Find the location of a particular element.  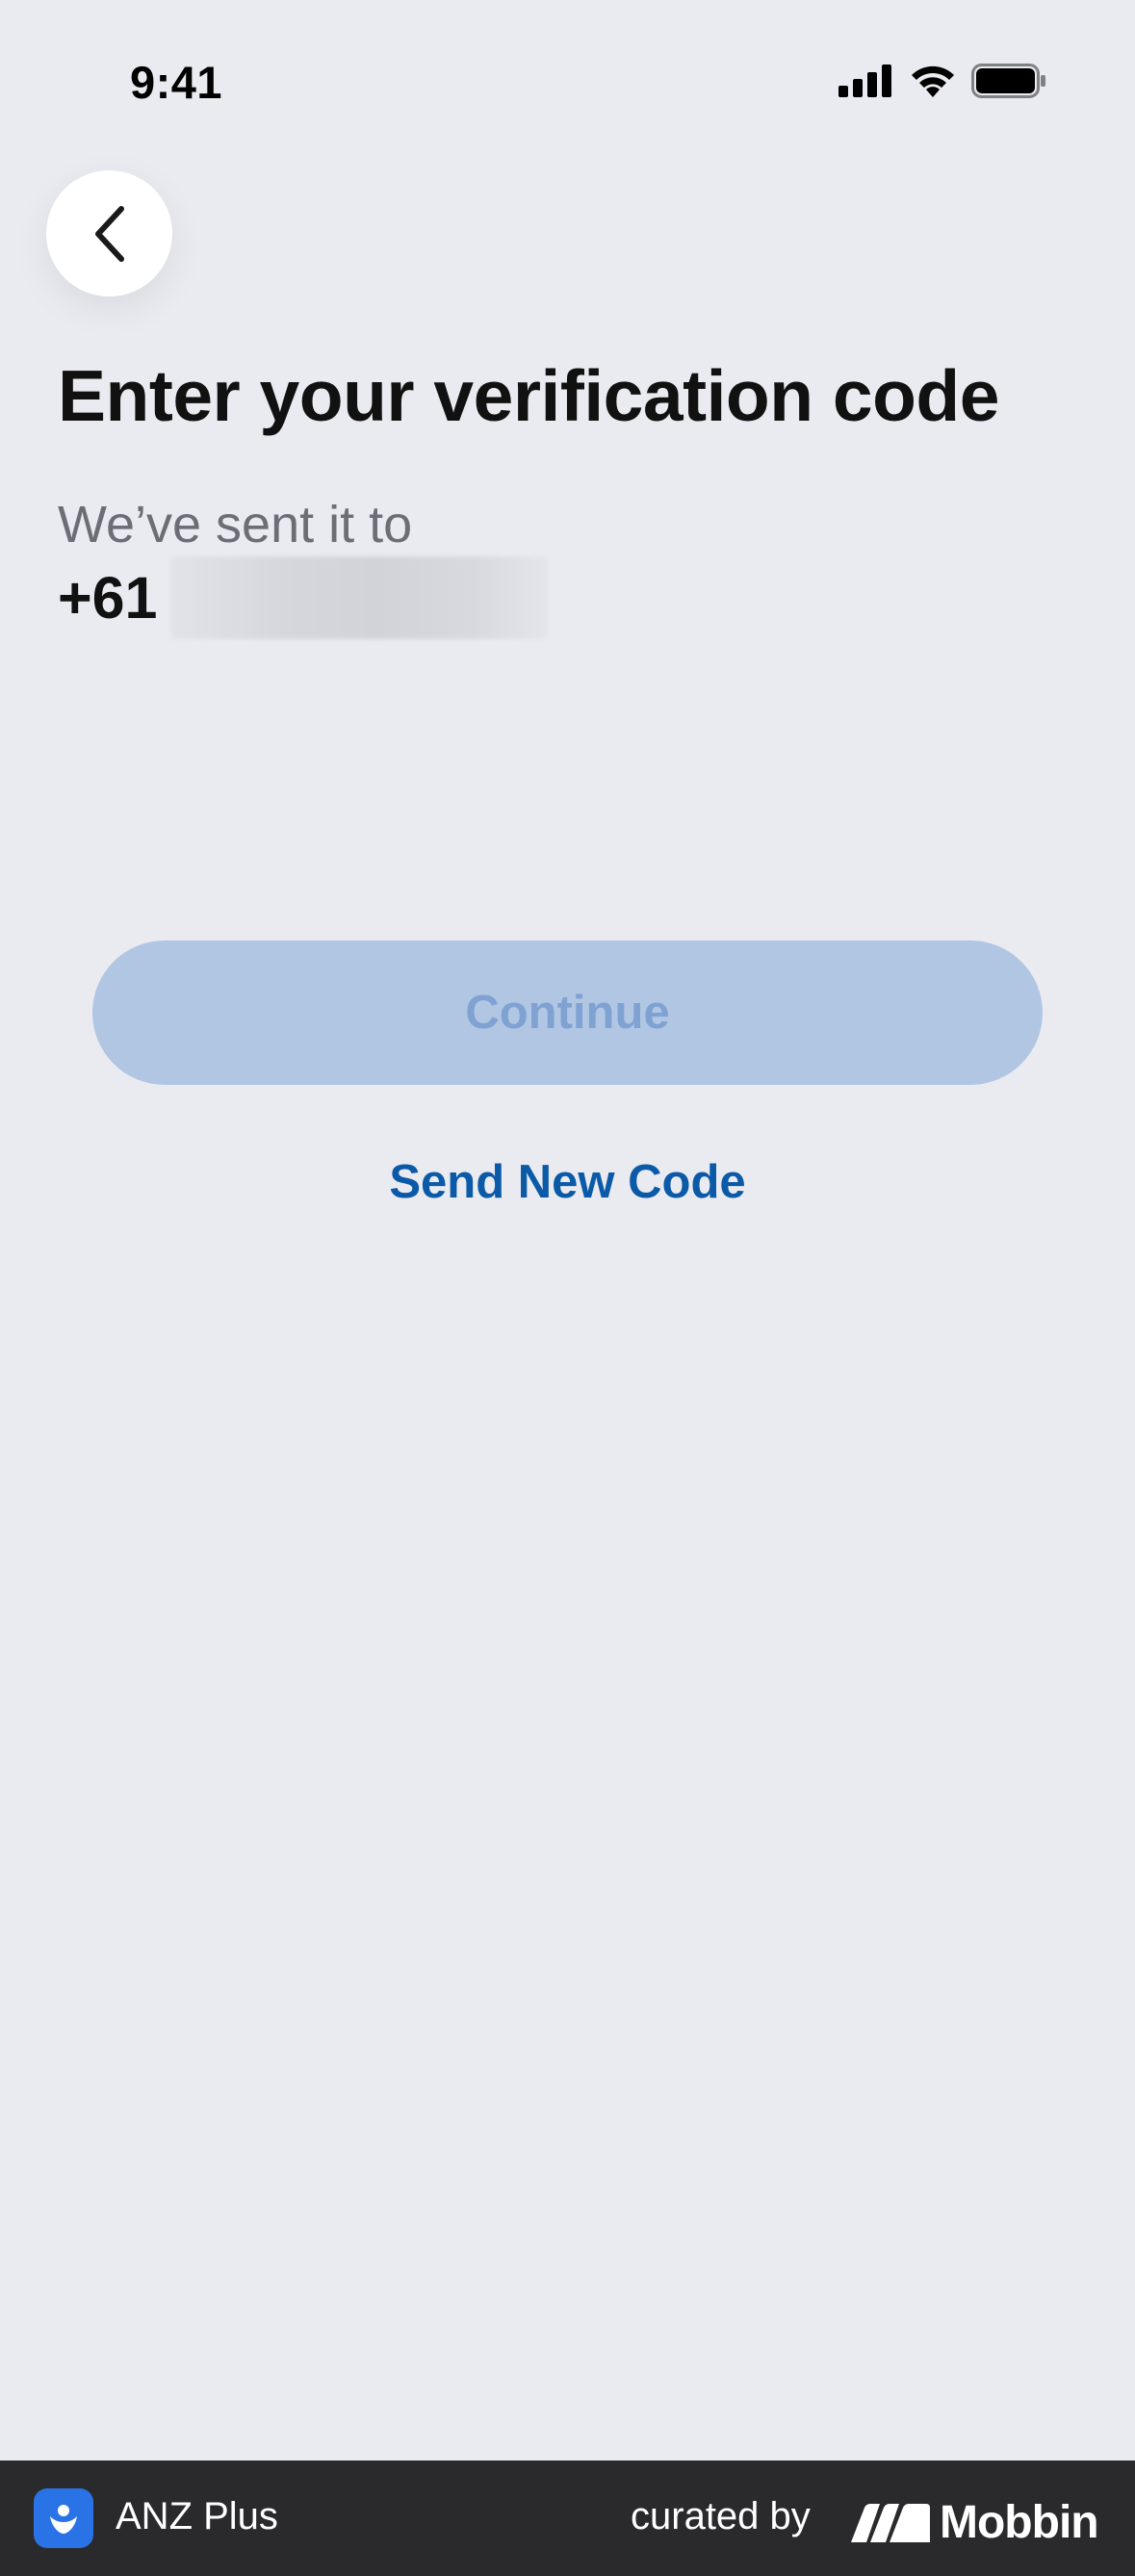

signal-icon is located at coordinates (864, 80).